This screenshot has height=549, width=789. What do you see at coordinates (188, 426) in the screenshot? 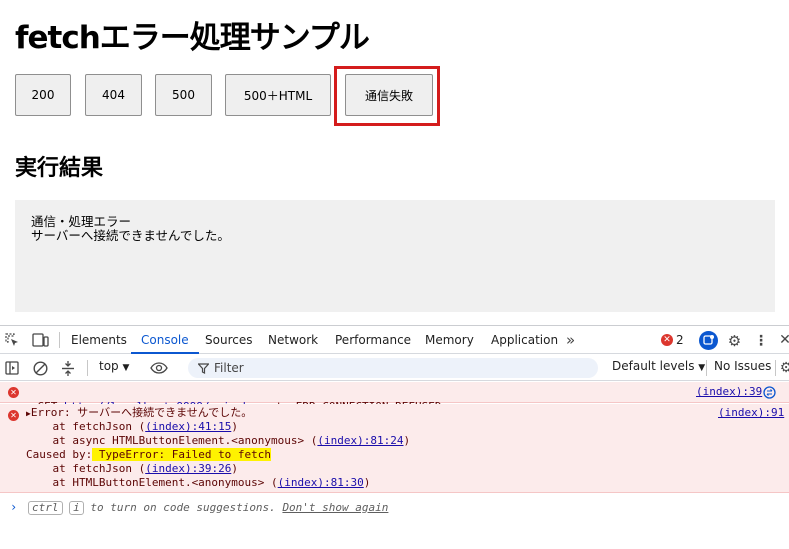
I see `stack-link: (index):41:15` at bounding box center [188, 426].